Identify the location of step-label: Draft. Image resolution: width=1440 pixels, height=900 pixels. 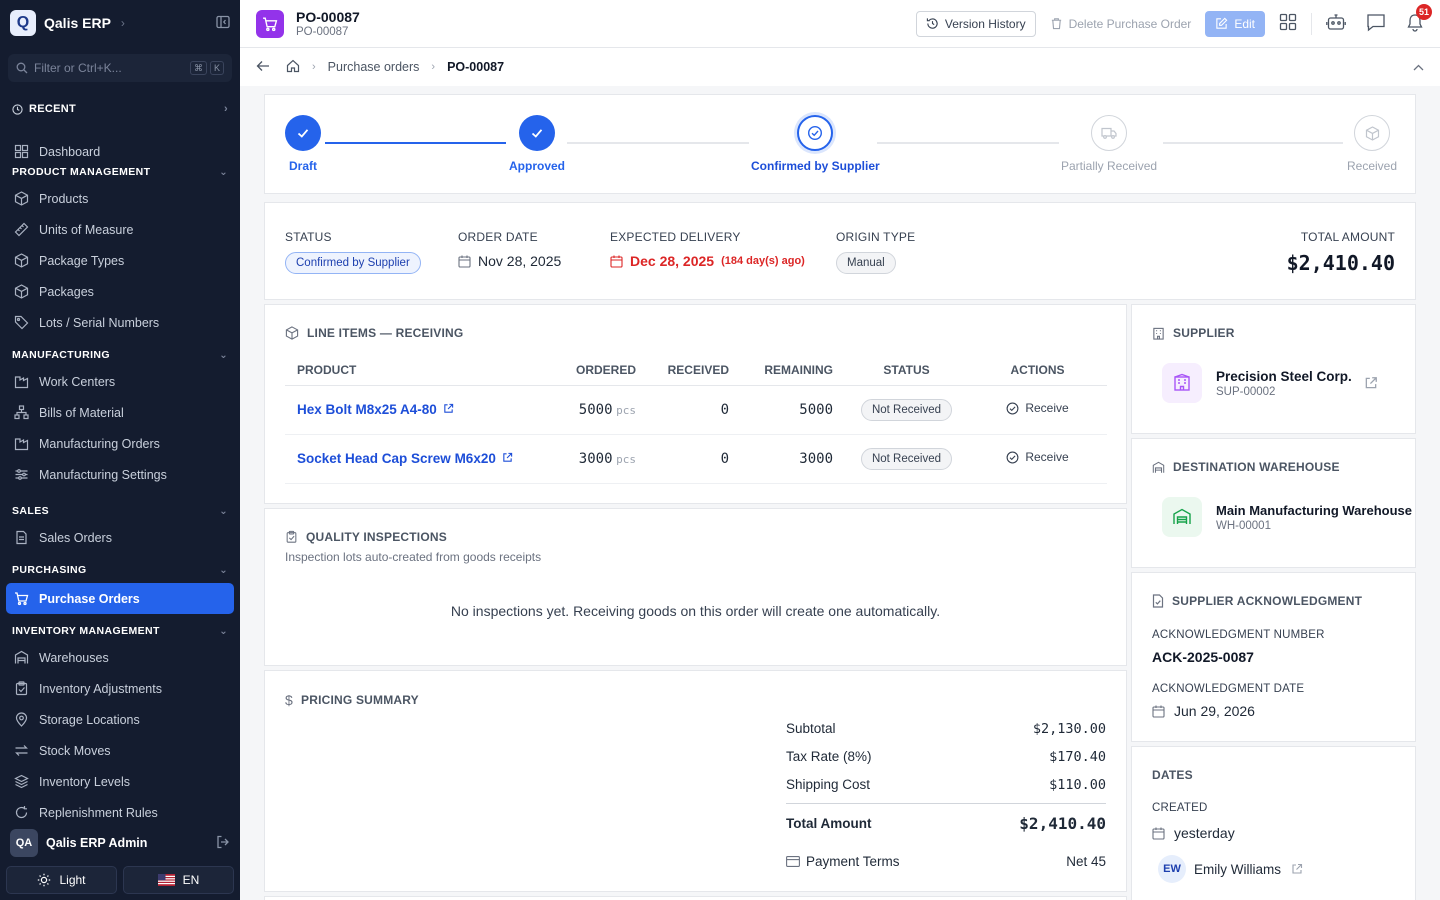
(302, 166).